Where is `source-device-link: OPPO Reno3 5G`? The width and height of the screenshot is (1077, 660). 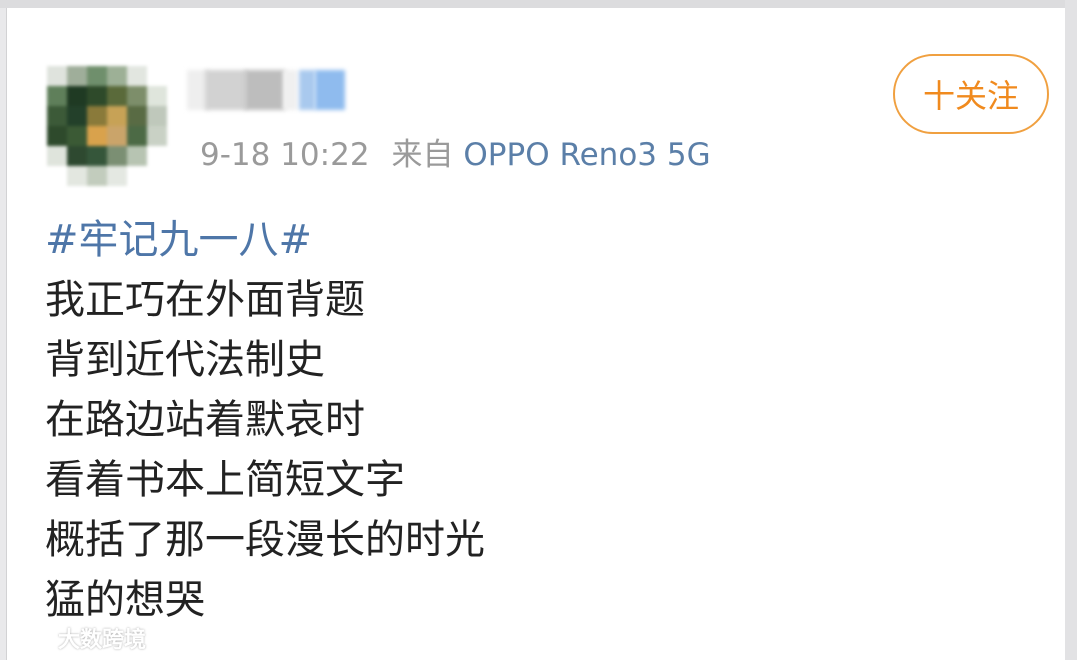 source-device-link: OPPO Reno3 5G is located at coordinates (586, 155).